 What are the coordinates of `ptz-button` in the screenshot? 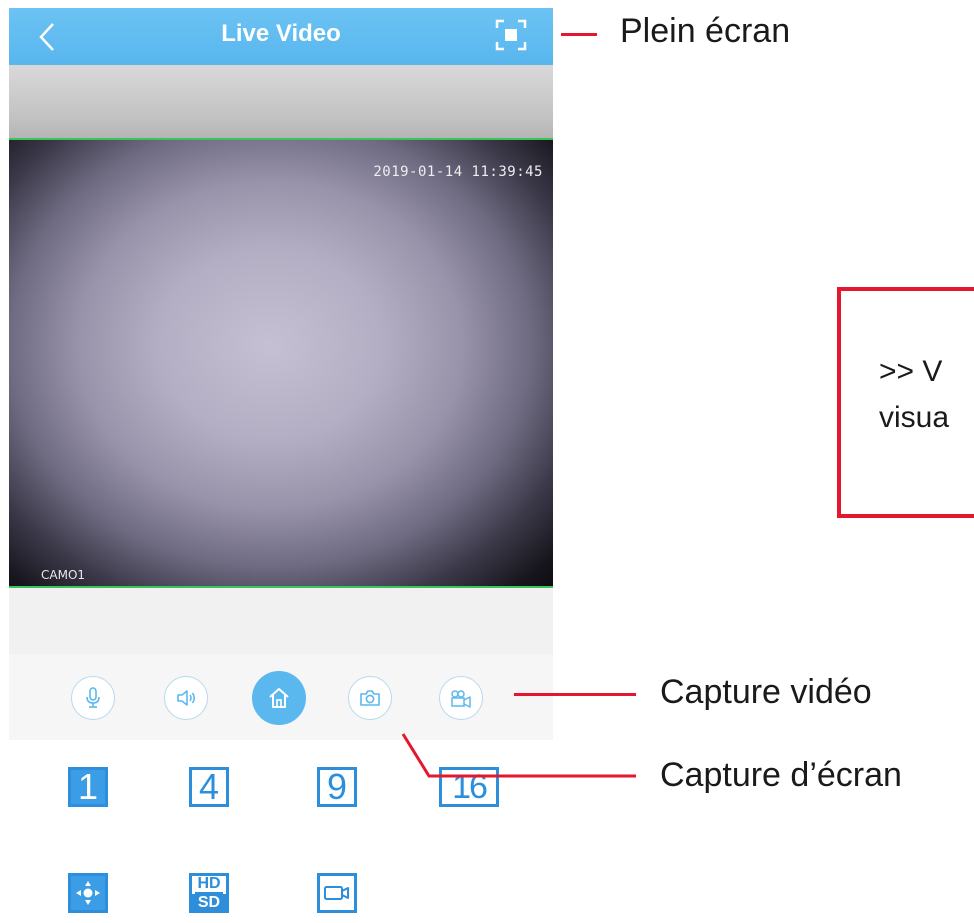 It's located at (88, 893).